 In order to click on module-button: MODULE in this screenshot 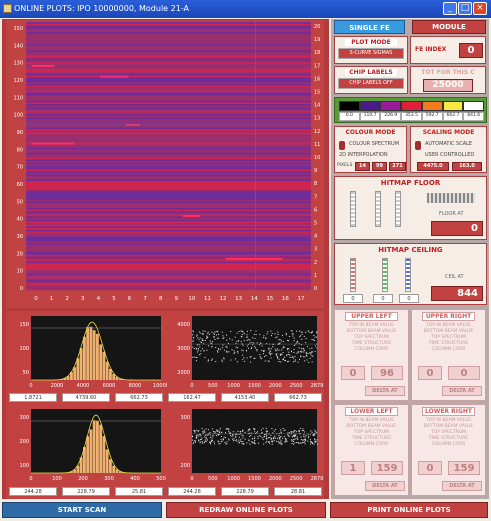, I will do `click(449, 27)`.